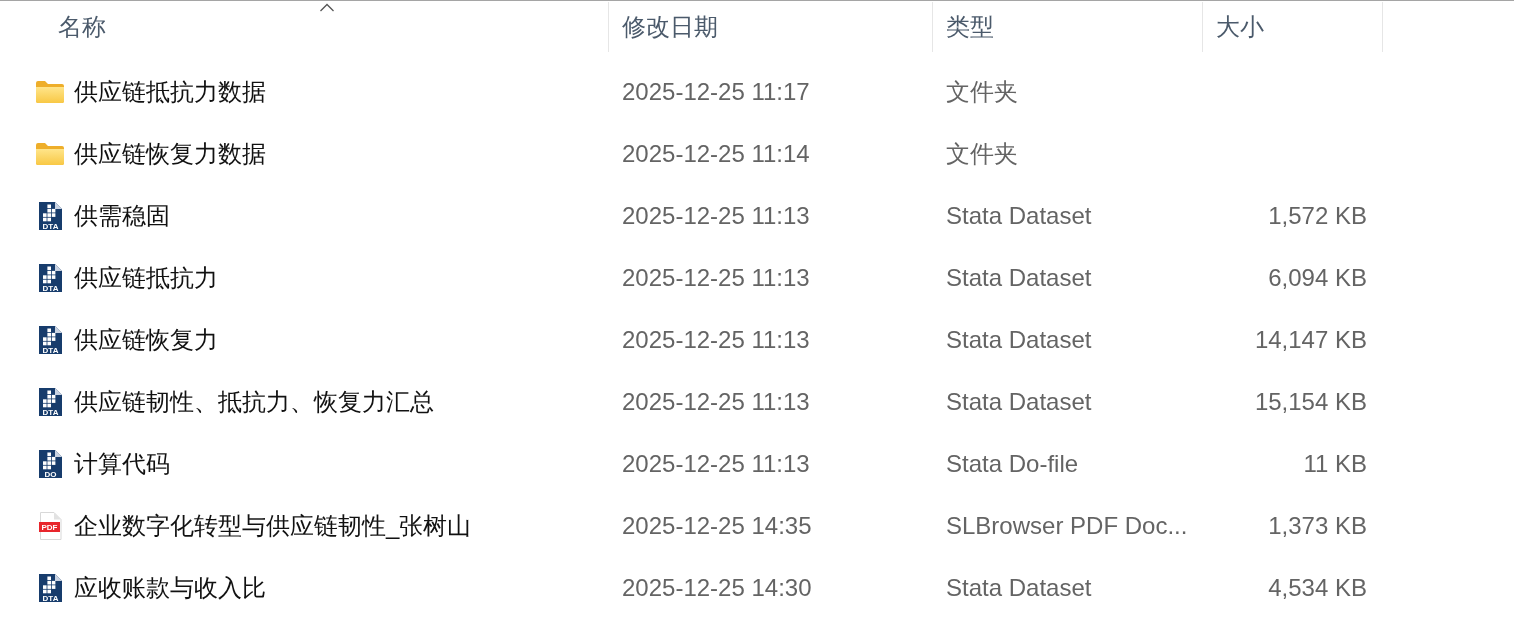 The width and height of the screenshot is (1514, 618). What do you see at coordinates (1317, 588) in the screenshot?
I see `file-size: 4,534 KB` at bounding box center [1317, 588].